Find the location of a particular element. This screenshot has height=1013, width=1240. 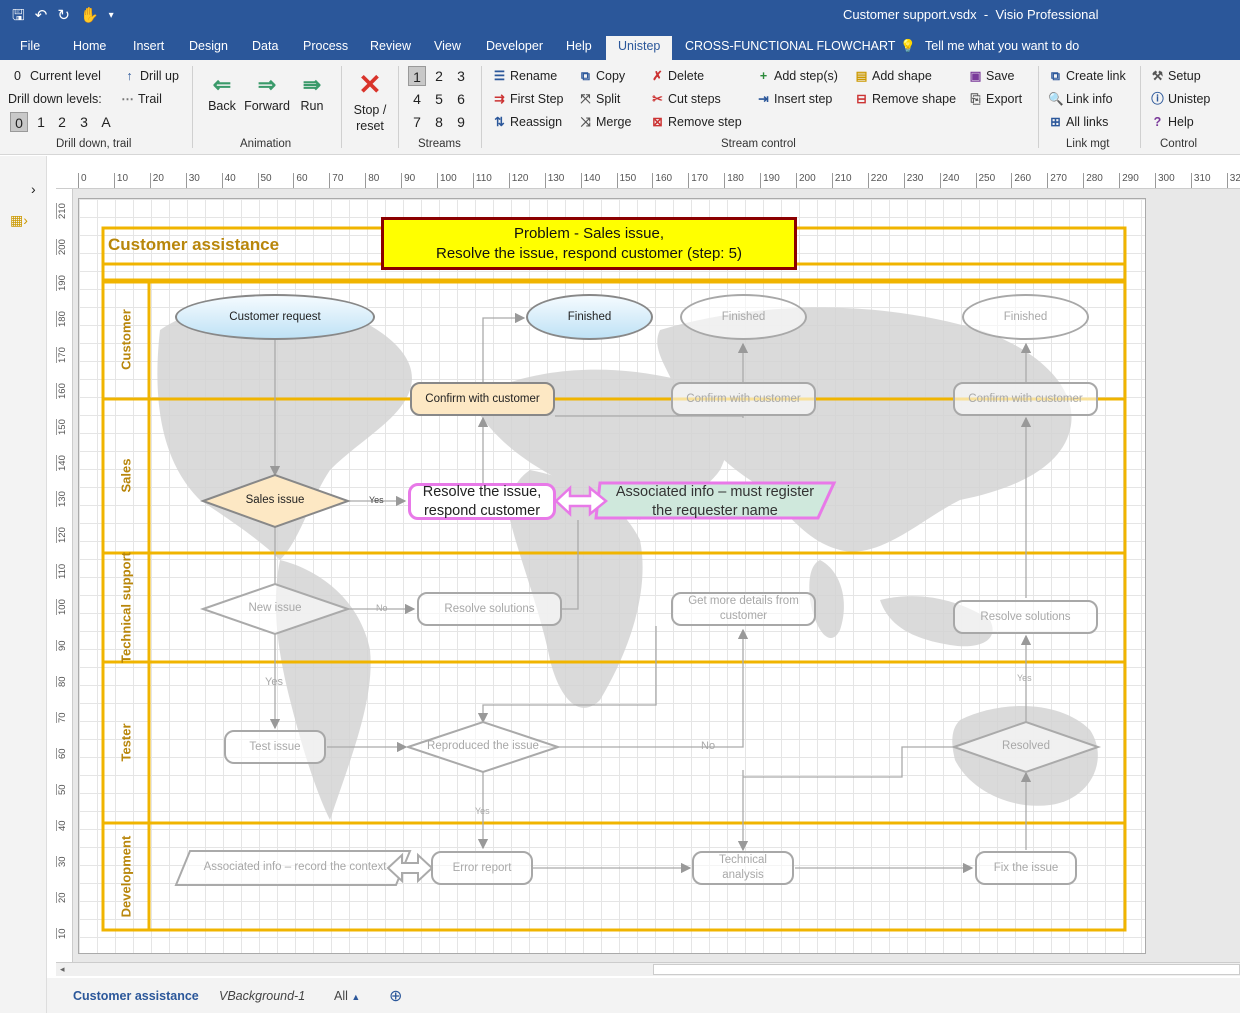

scrollbar-thumb is located at coordinates (946, 969).